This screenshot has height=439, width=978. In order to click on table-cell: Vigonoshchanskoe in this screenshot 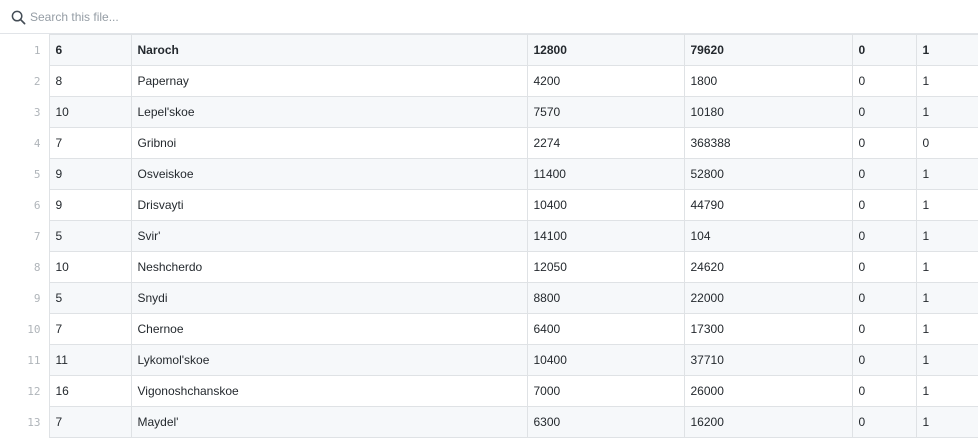, I will do `click(329, 391)`.